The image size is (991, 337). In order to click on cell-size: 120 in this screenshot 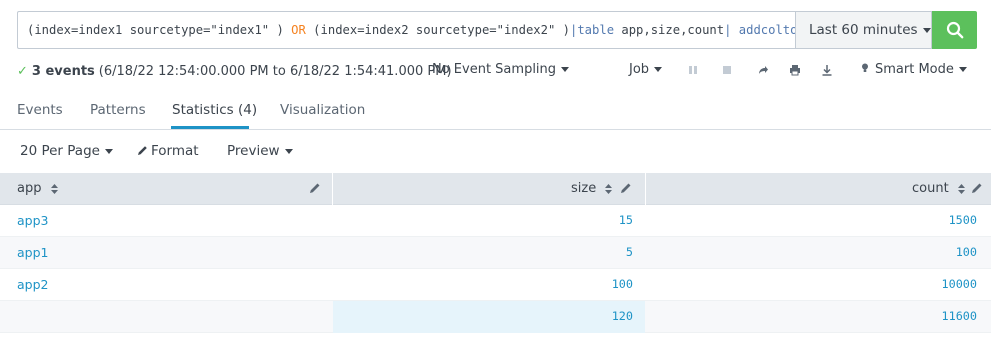, I will do `click(622, 316)`.